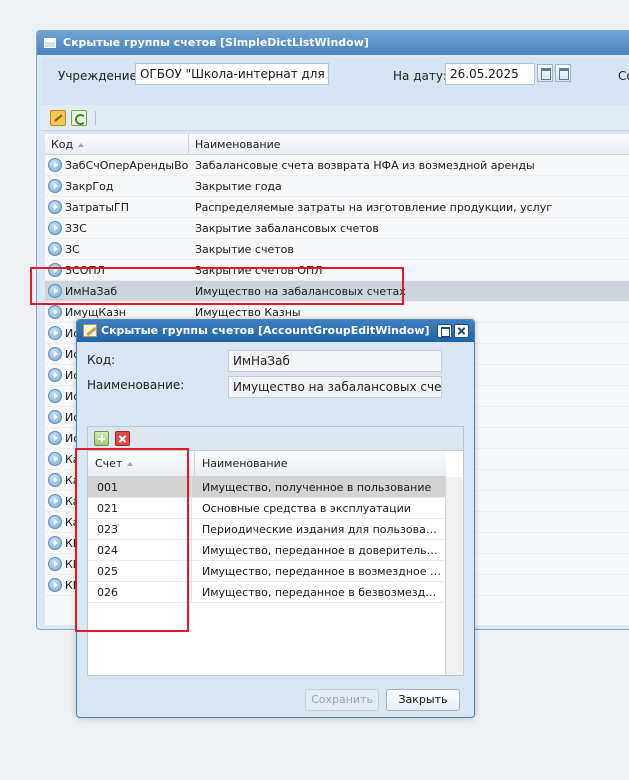 The width and height of the screenshot is (629, 780). I want to click on calendar-icon, so click(545, 73).